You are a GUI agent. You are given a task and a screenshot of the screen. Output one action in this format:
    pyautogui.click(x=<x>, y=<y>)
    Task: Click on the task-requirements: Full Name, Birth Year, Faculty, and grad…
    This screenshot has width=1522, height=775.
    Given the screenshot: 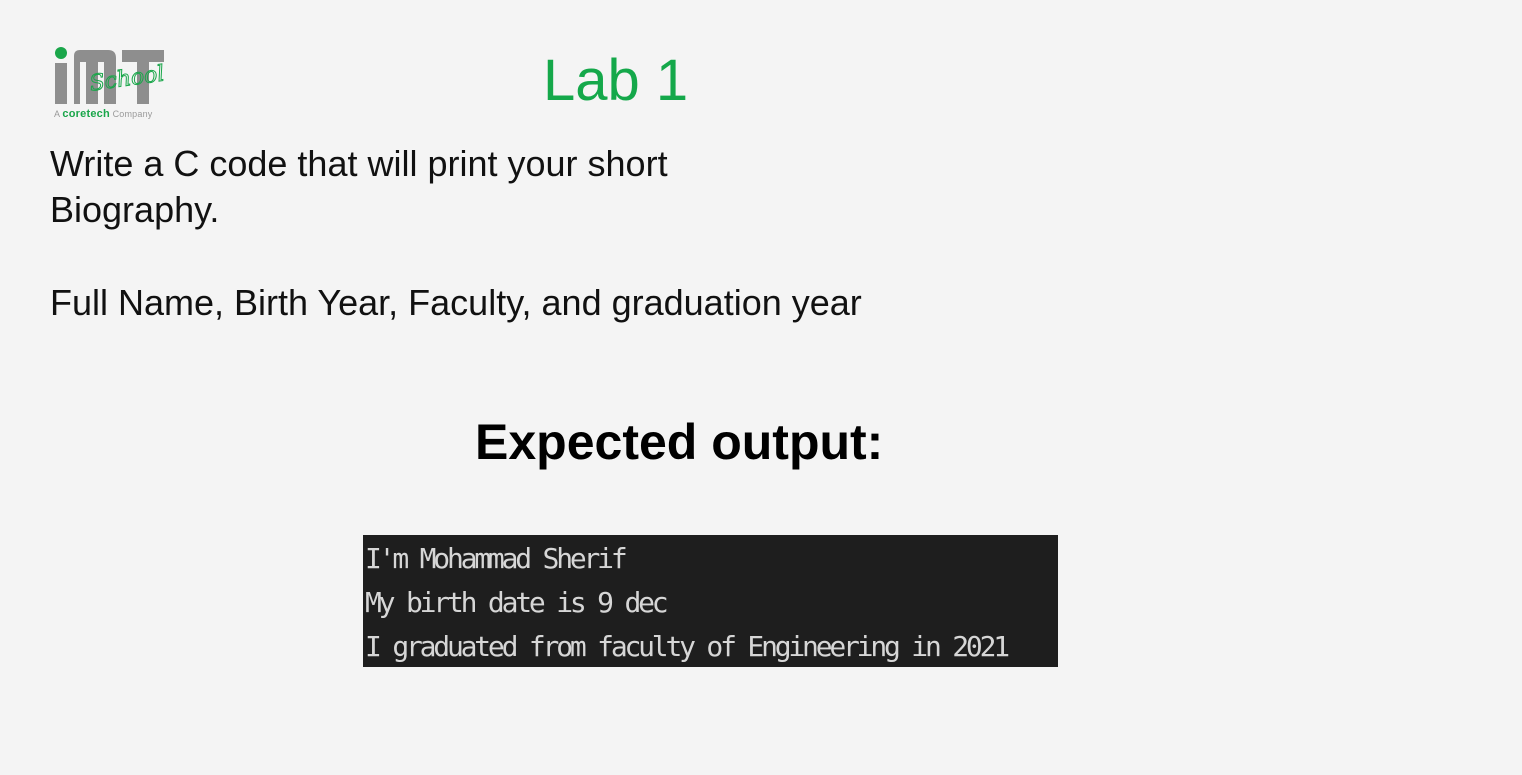 What is the action you would take?
    pyautogui.click(x=456, y=302)
    